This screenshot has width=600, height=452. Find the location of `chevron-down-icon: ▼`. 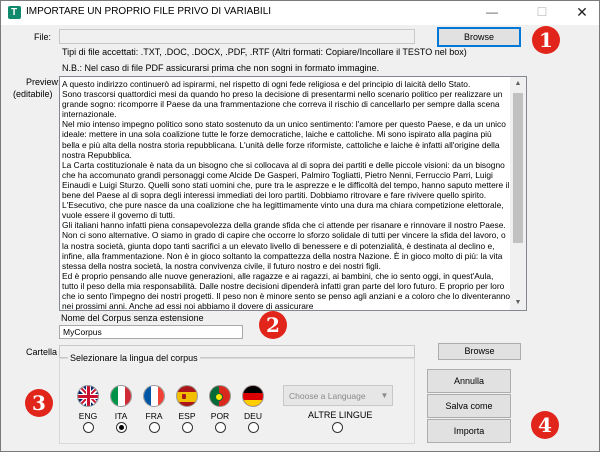

chevron-down-icon: ▼ is located at coordinates (384, 395).